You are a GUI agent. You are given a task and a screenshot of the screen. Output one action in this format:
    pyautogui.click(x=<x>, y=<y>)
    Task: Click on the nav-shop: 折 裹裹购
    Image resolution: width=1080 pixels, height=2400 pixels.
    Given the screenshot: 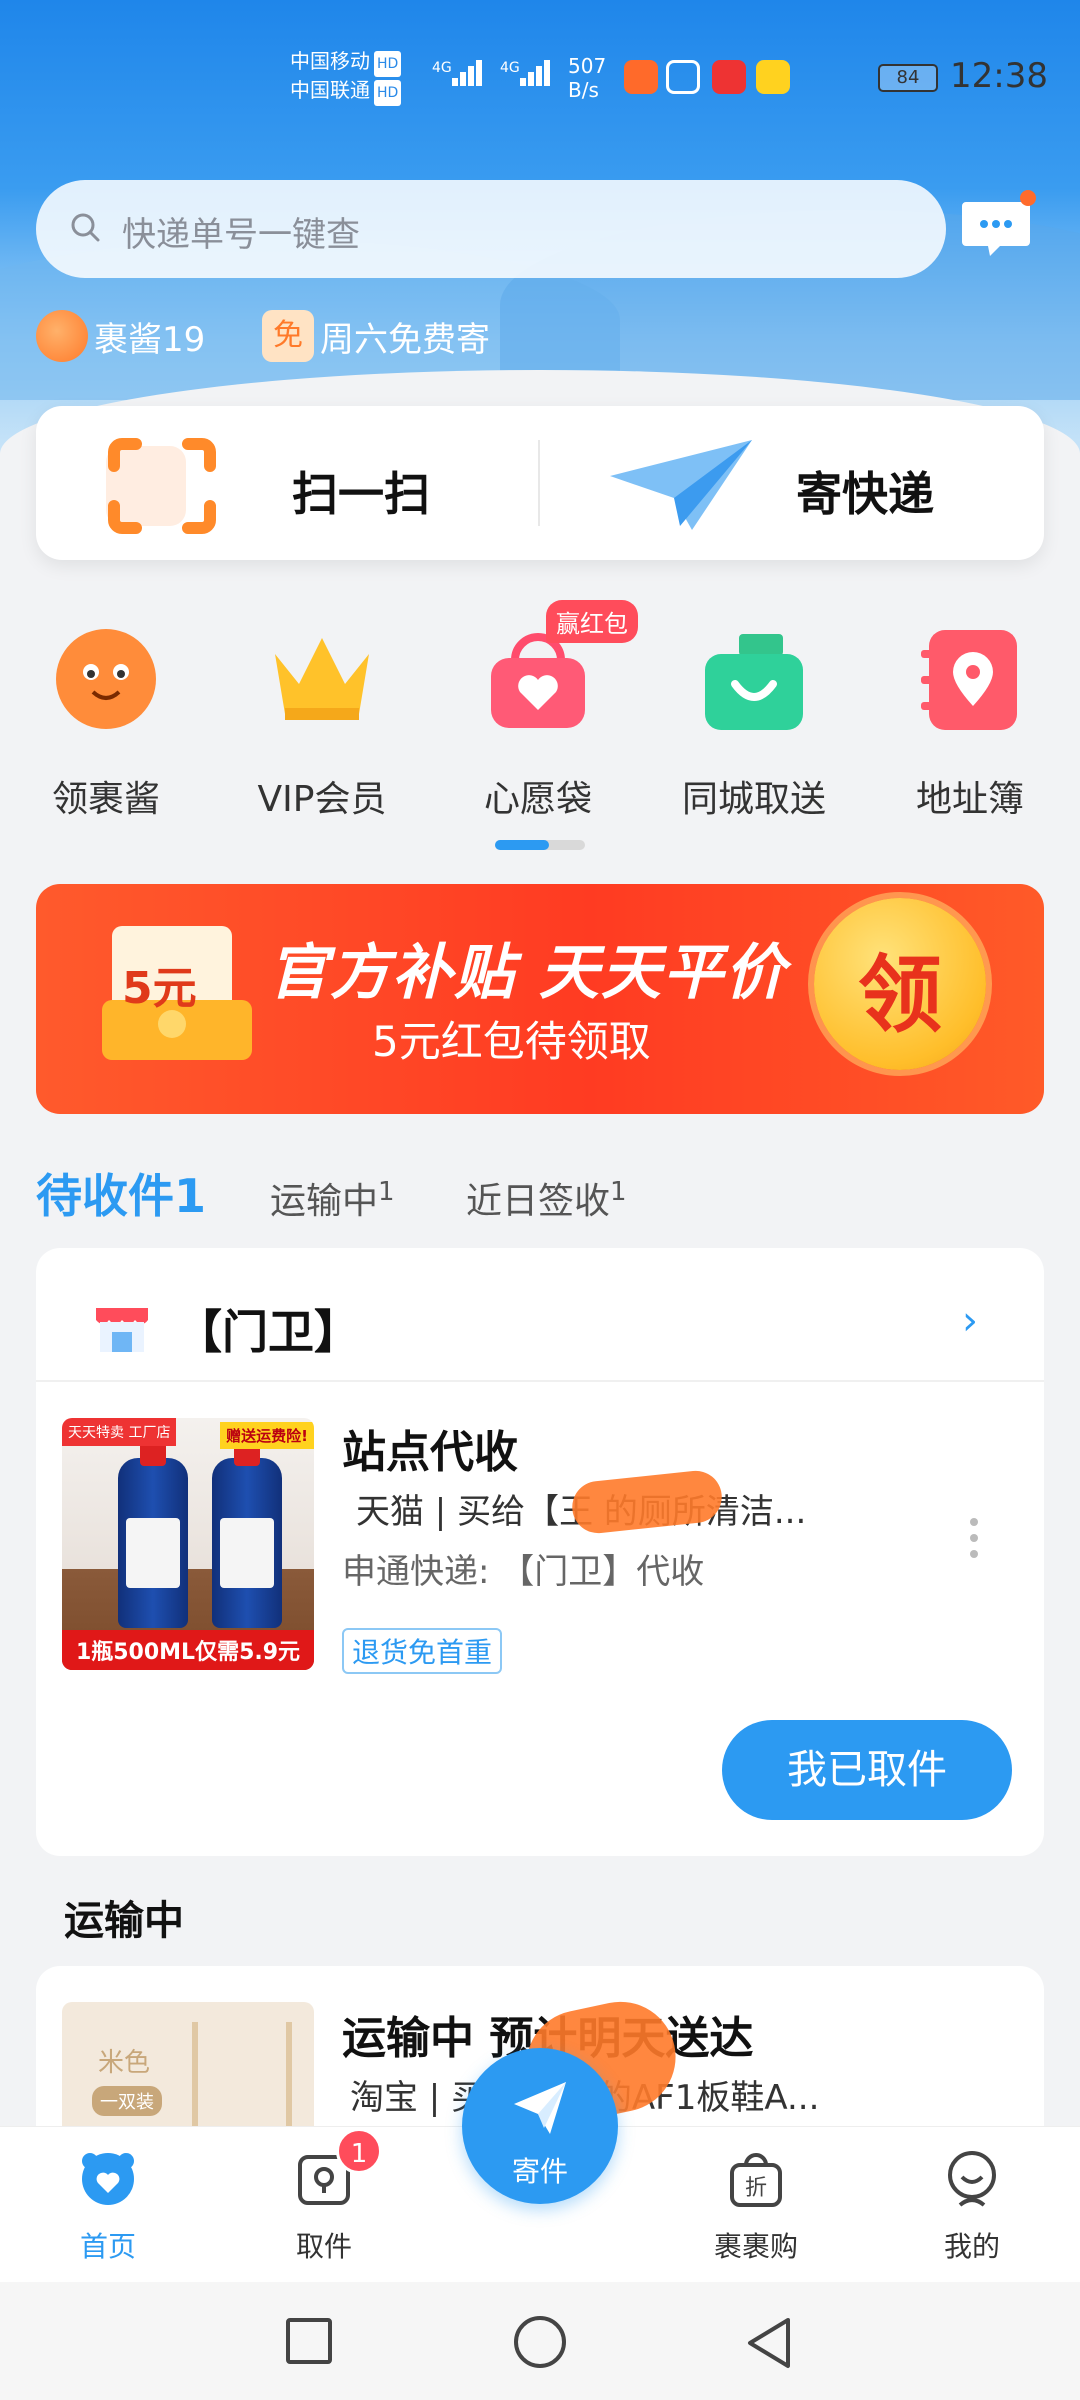 What is the action you would take?
    pyautogui.click(x=756, y=2206)
    